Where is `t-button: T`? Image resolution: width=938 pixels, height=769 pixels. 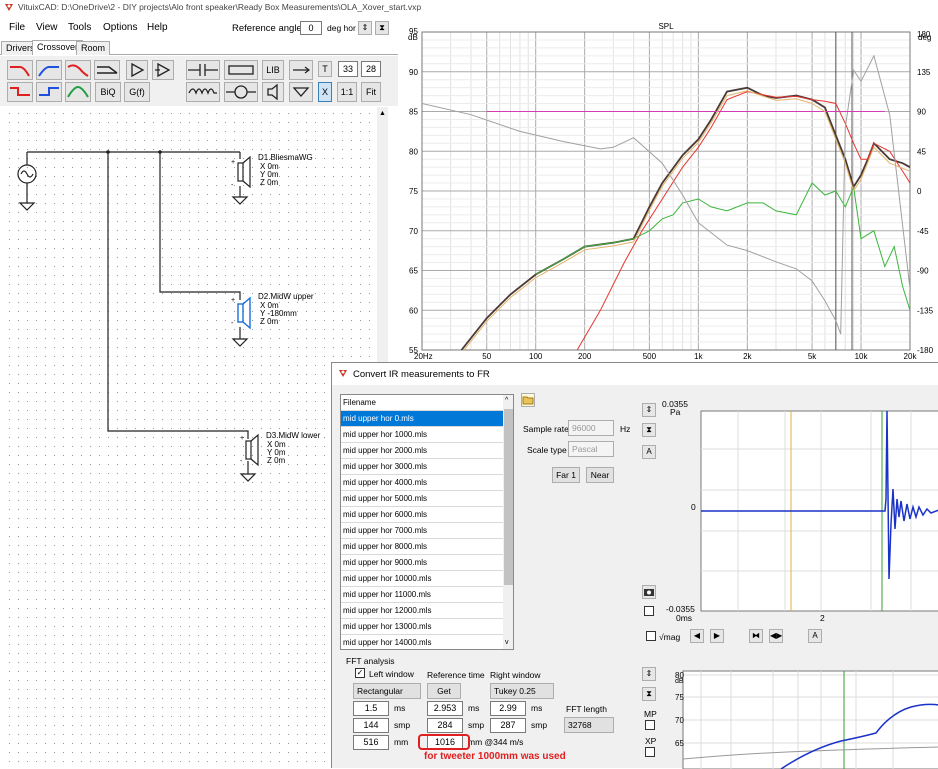 t-button: T is located at coordinates (325, 69).